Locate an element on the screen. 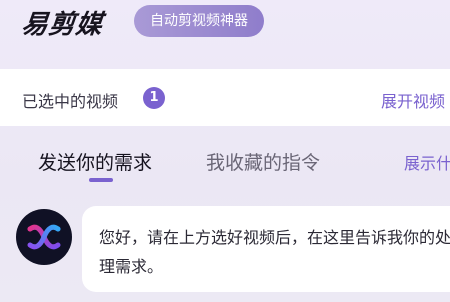  infinity-logo-icon is located at coordinates (44, 237).